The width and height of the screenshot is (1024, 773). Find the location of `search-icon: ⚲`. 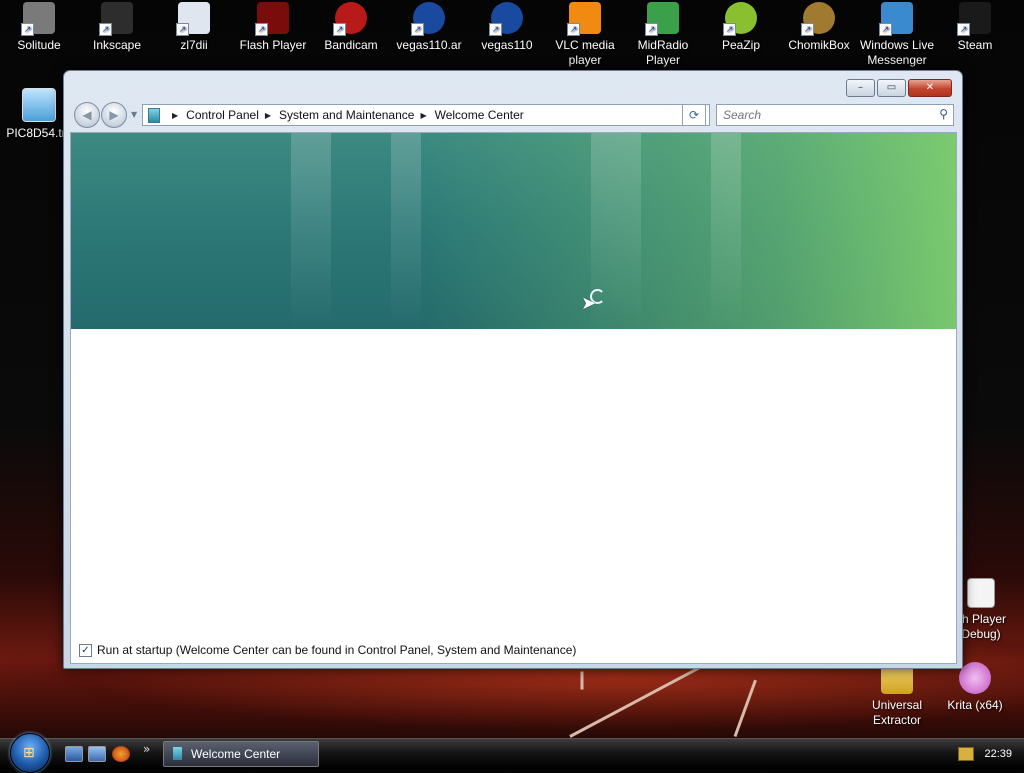

search-icon: ⚲ is located at coordinates (943, 114).